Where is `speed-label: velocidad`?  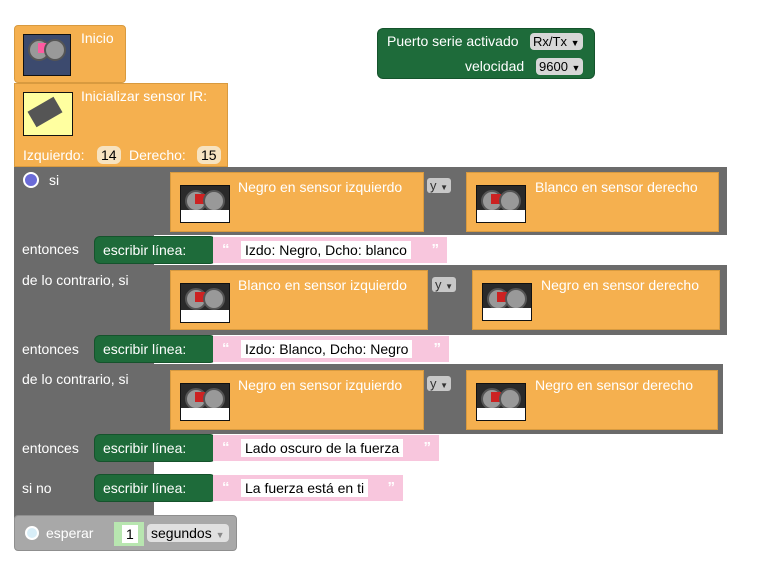 speed-label: velocidad is located at coordinates (495, 66).